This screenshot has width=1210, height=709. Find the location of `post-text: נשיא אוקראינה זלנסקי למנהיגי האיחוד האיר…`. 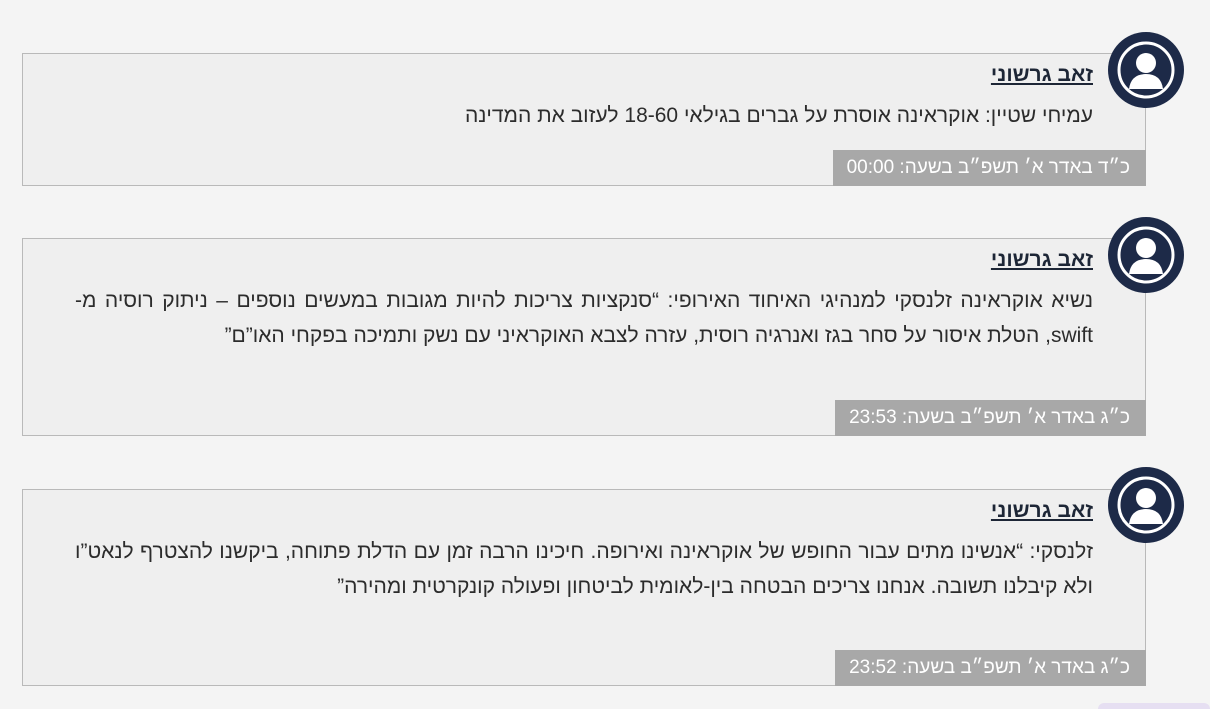

post-text: נשיא אוקראינה זלנסקי למנהיגי האיחוד האיר… is located at coordinates (584, 318).